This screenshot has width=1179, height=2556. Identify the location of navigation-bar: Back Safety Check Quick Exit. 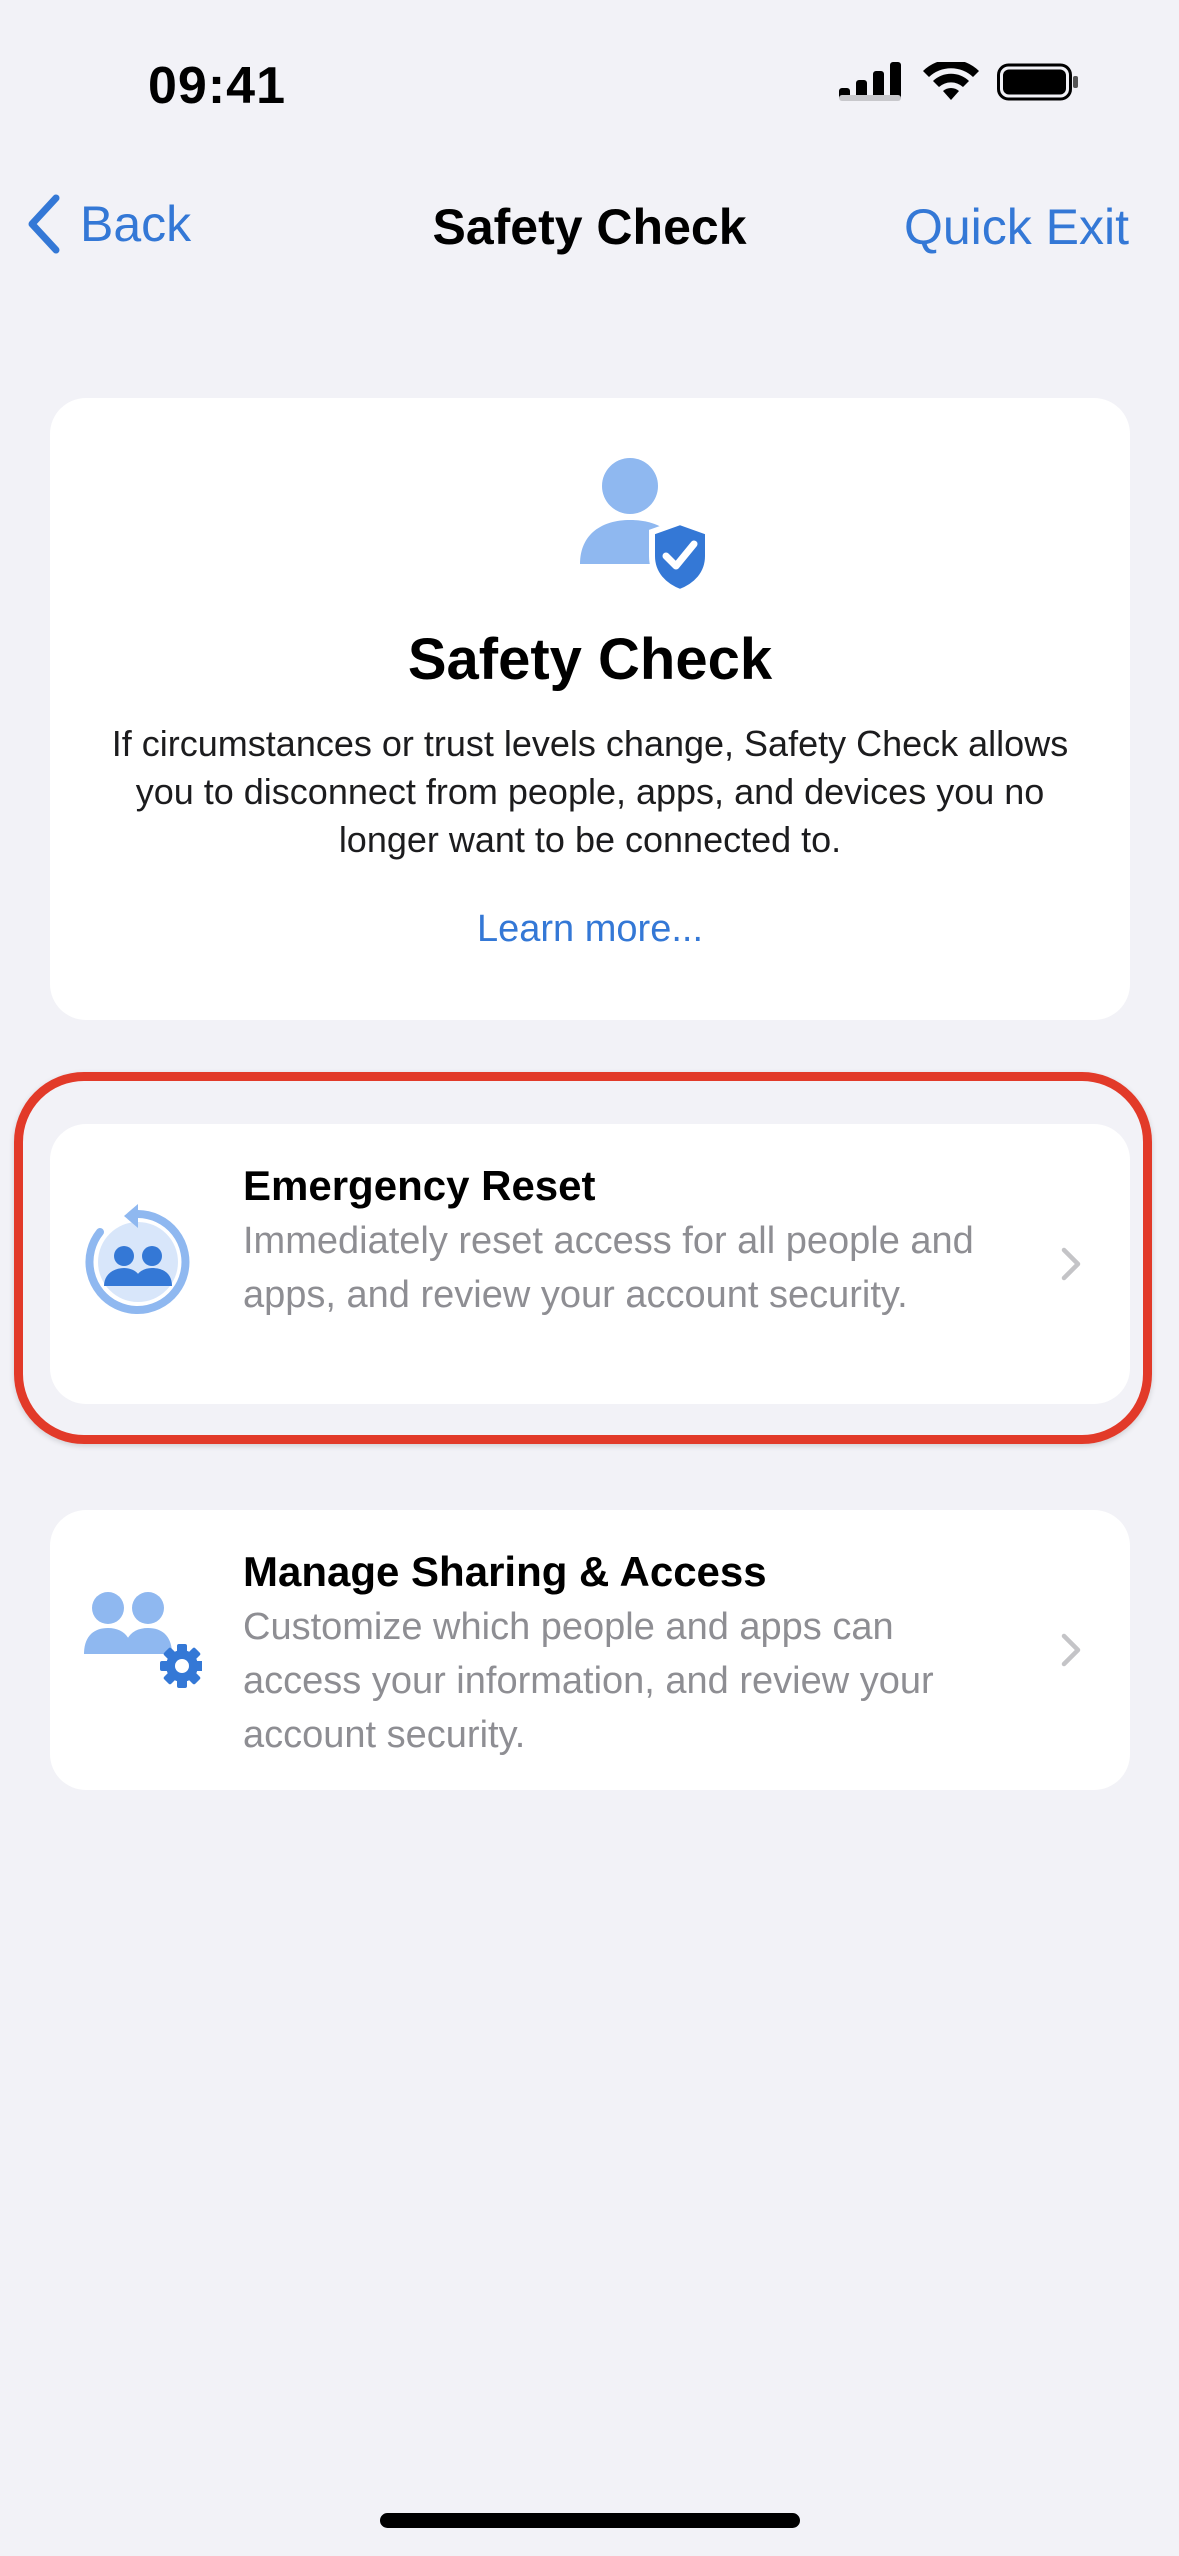
(589, 225).